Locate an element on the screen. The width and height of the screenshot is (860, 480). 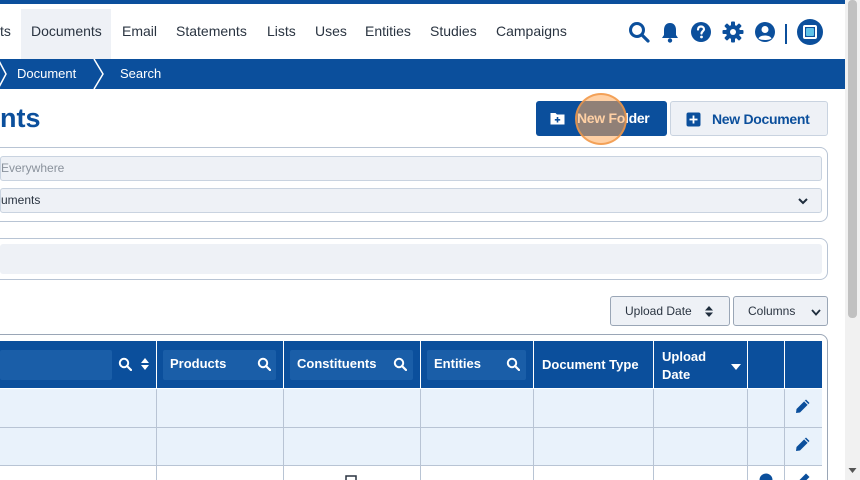
bell-icon is located at coordinates (670, 32).